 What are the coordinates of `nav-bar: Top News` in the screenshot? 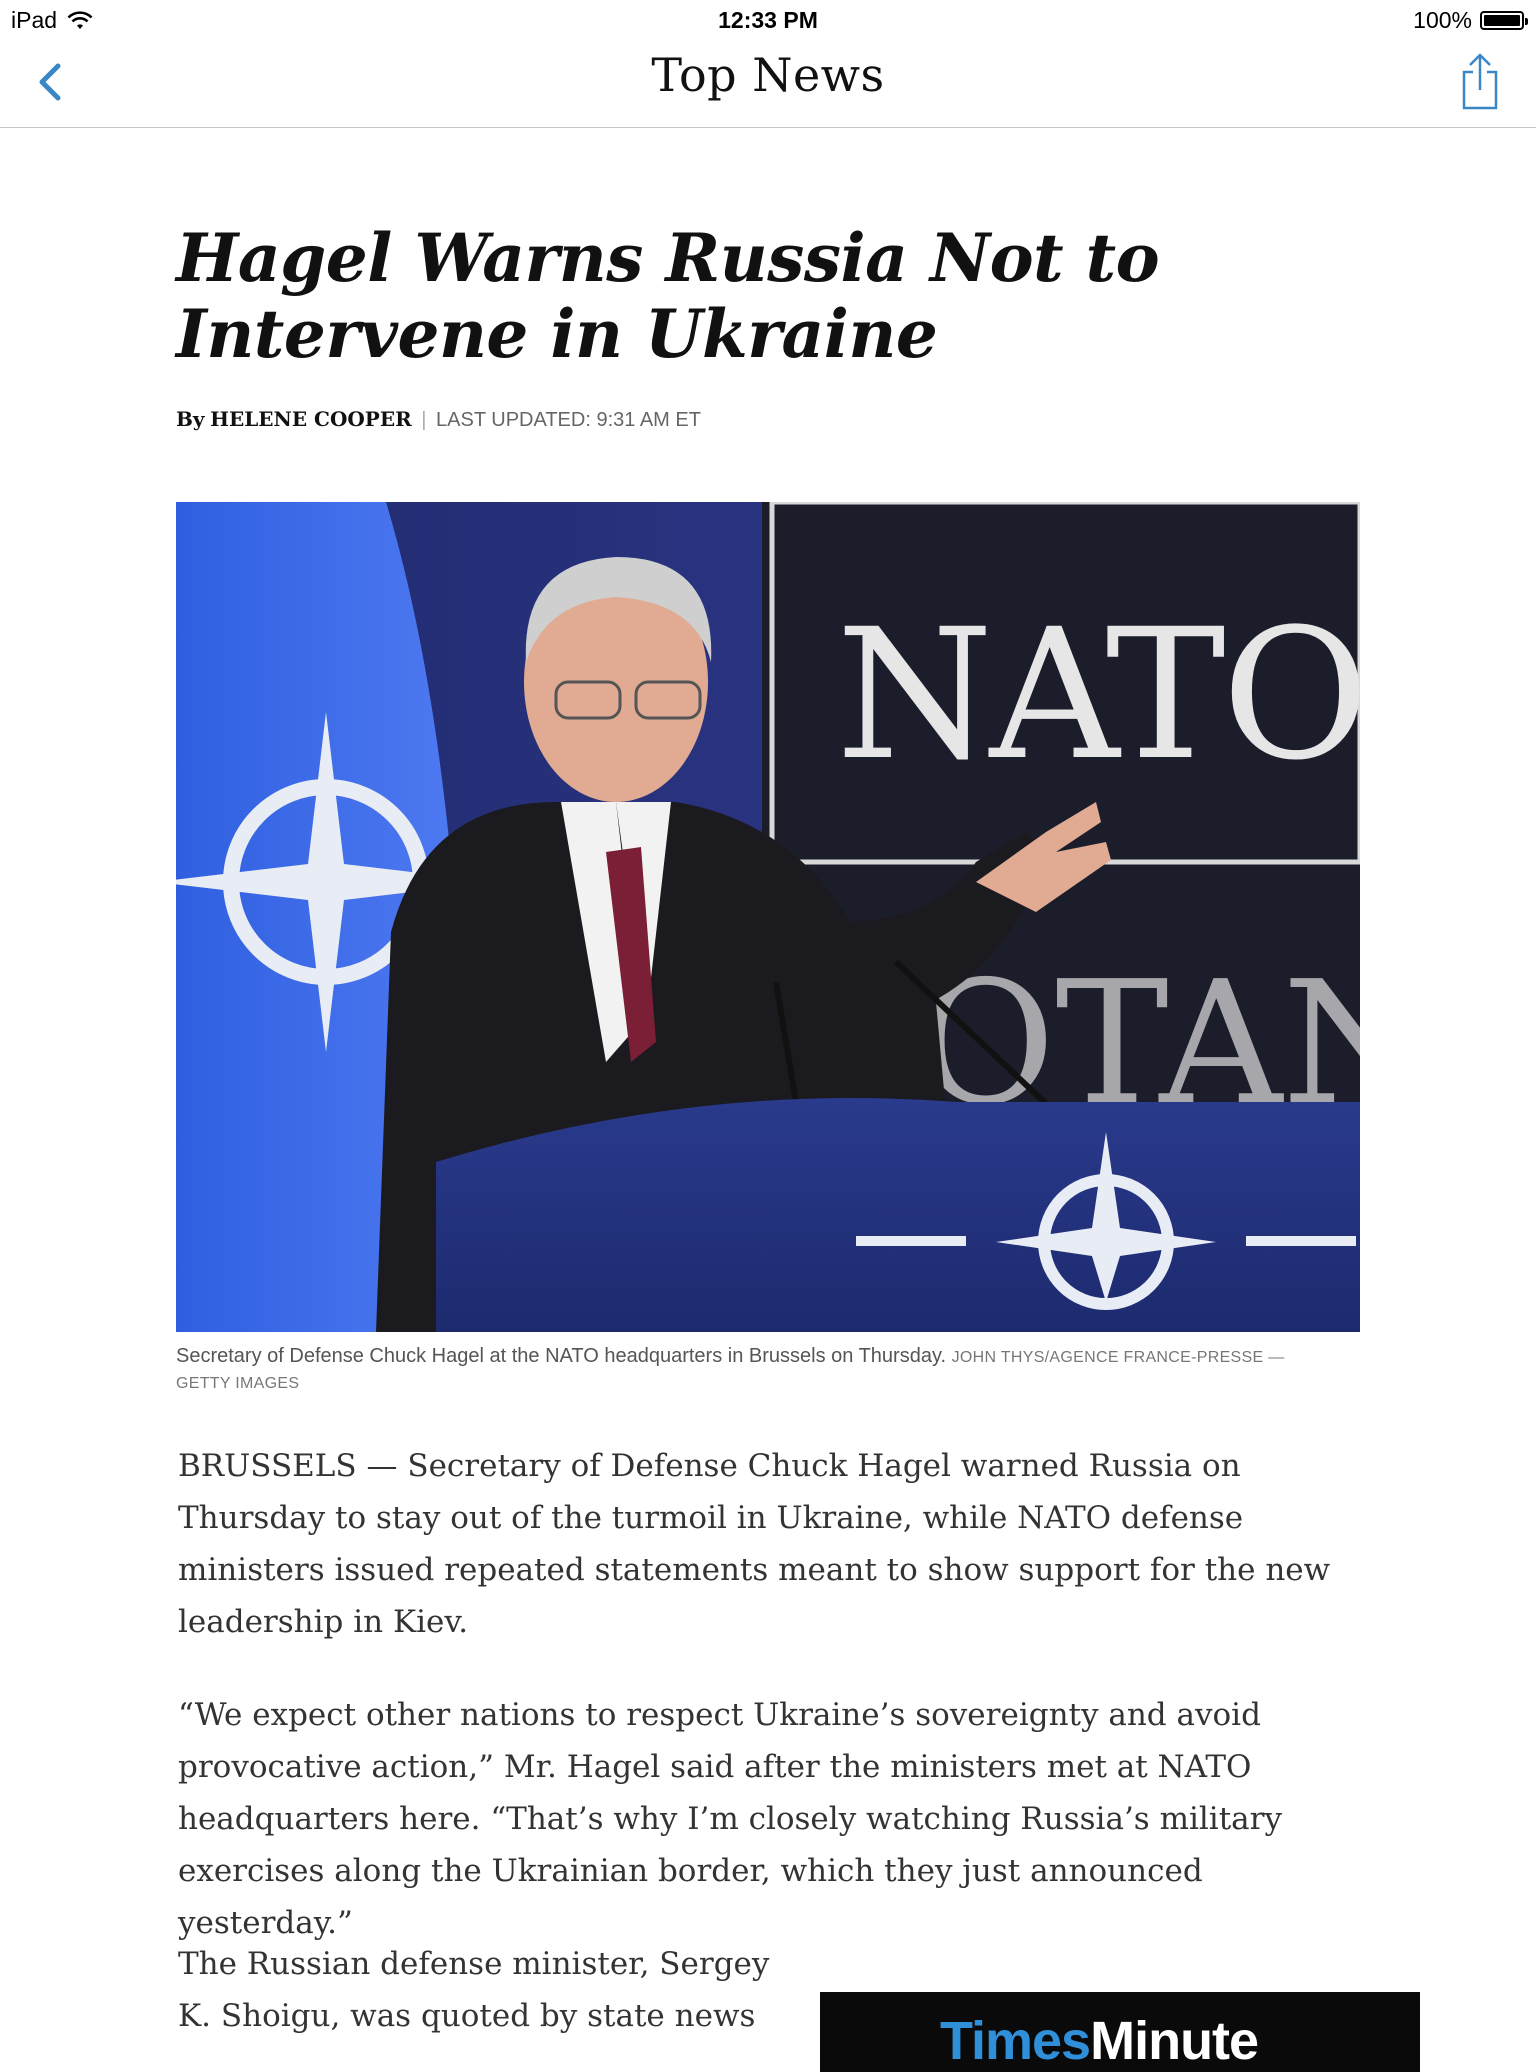 It's located at (768, 84).